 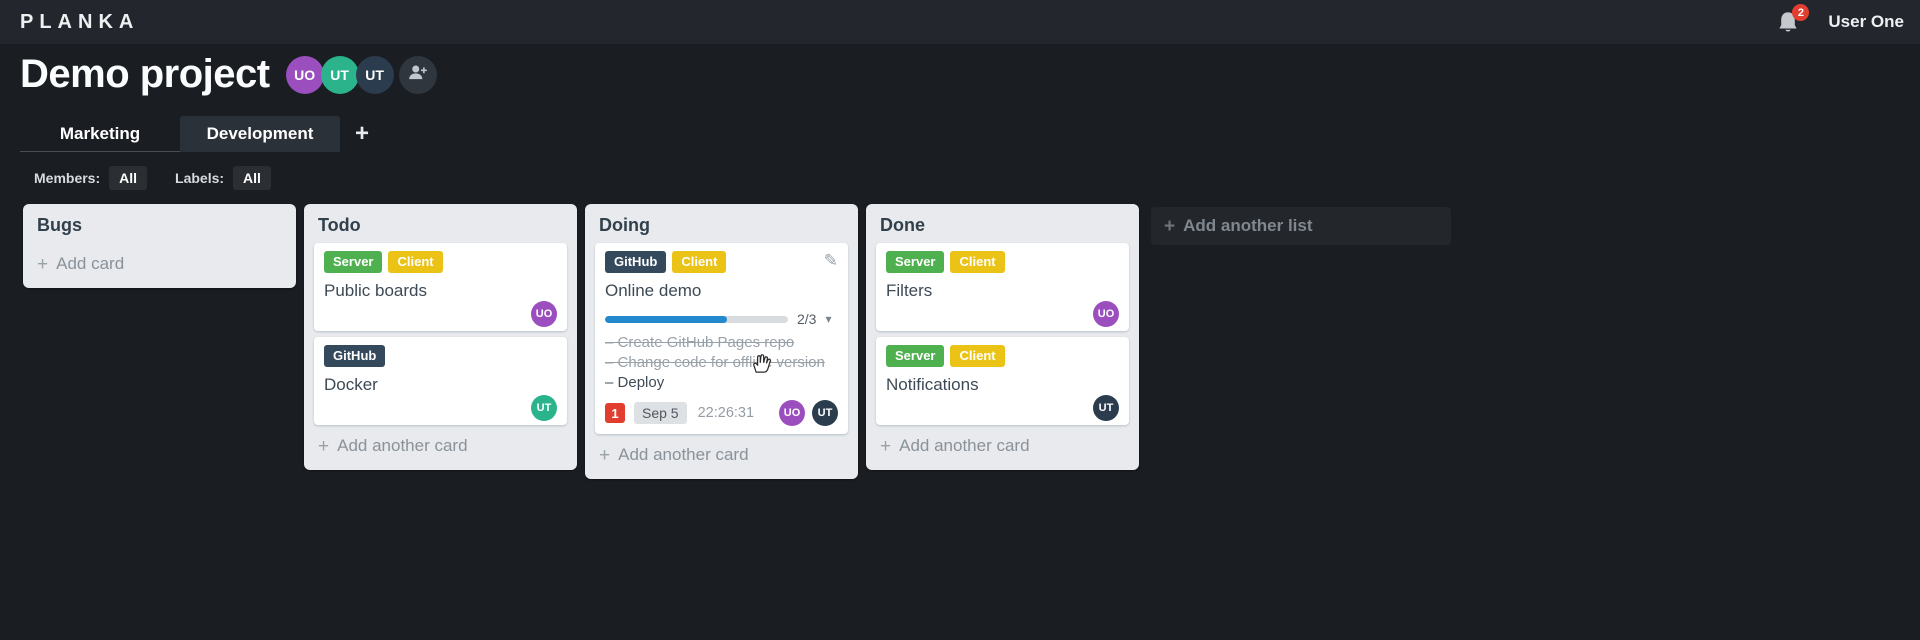 What do you see at coordinates (159, 223) in the screenshot?
I see `list-title: Bugs` at bounding box center [159, 223].